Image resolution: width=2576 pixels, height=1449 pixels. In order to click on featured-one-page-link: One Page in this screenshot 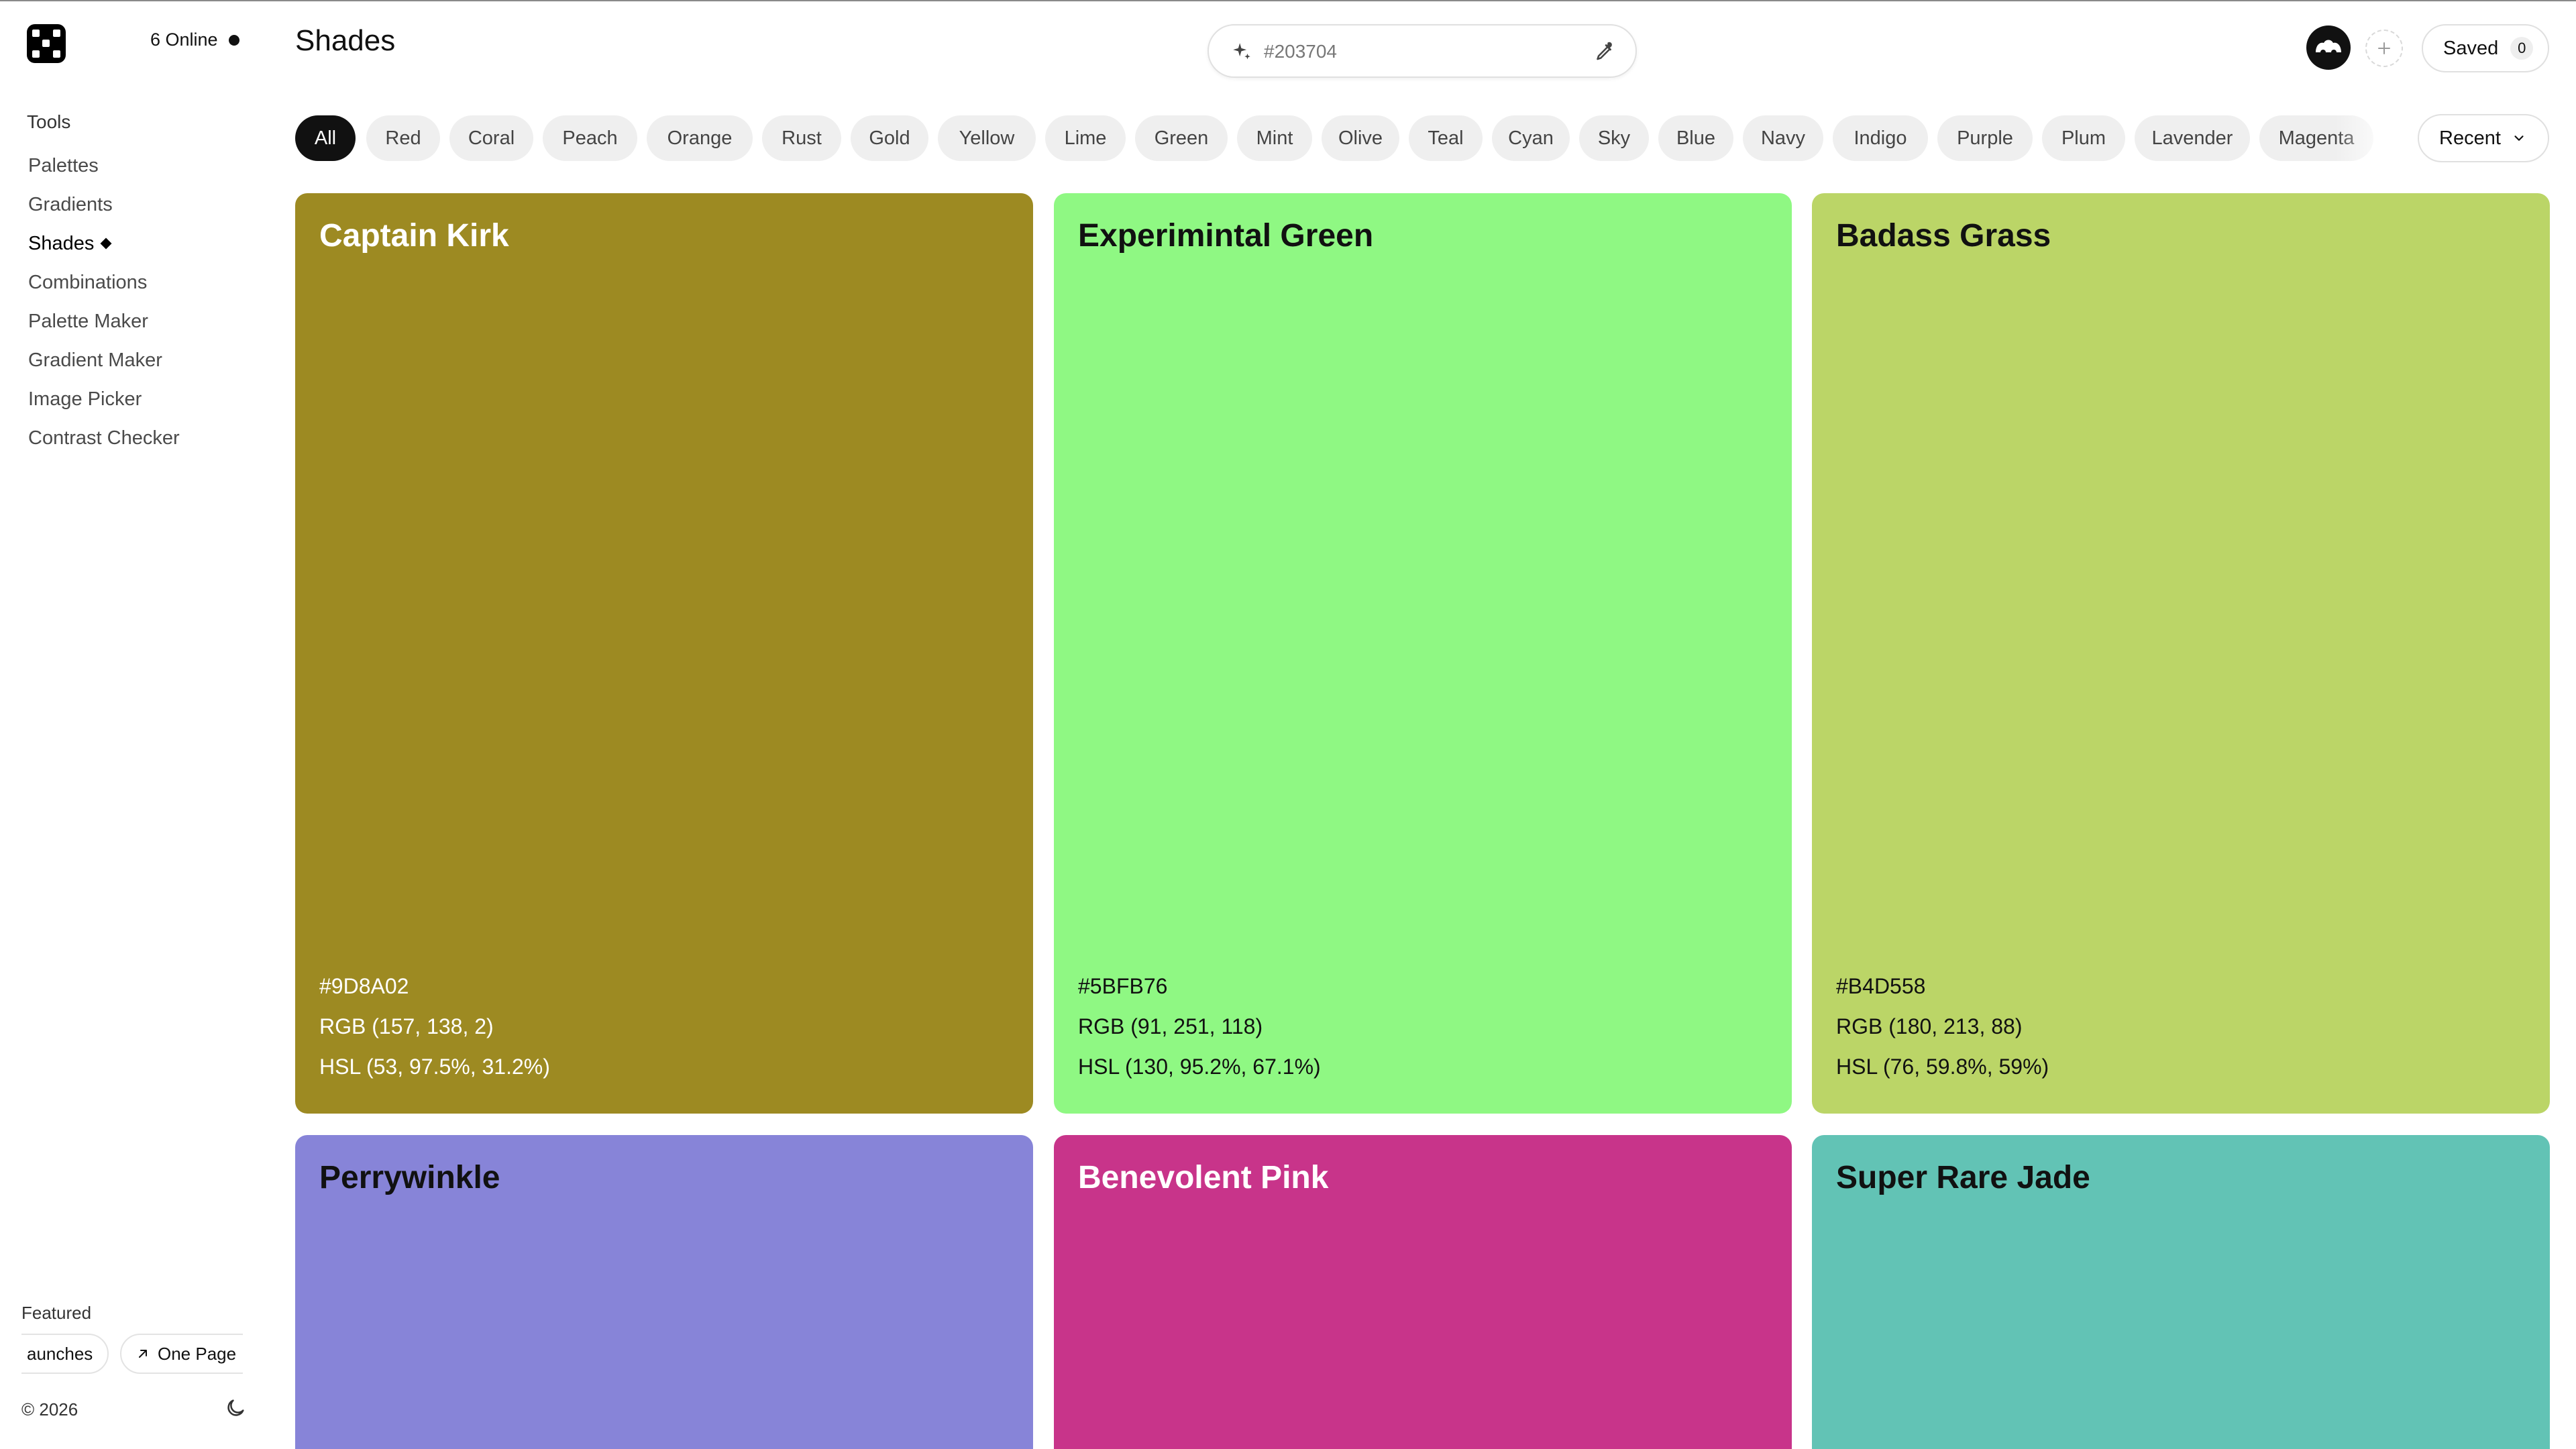, I will do `click(181, 1354)`.